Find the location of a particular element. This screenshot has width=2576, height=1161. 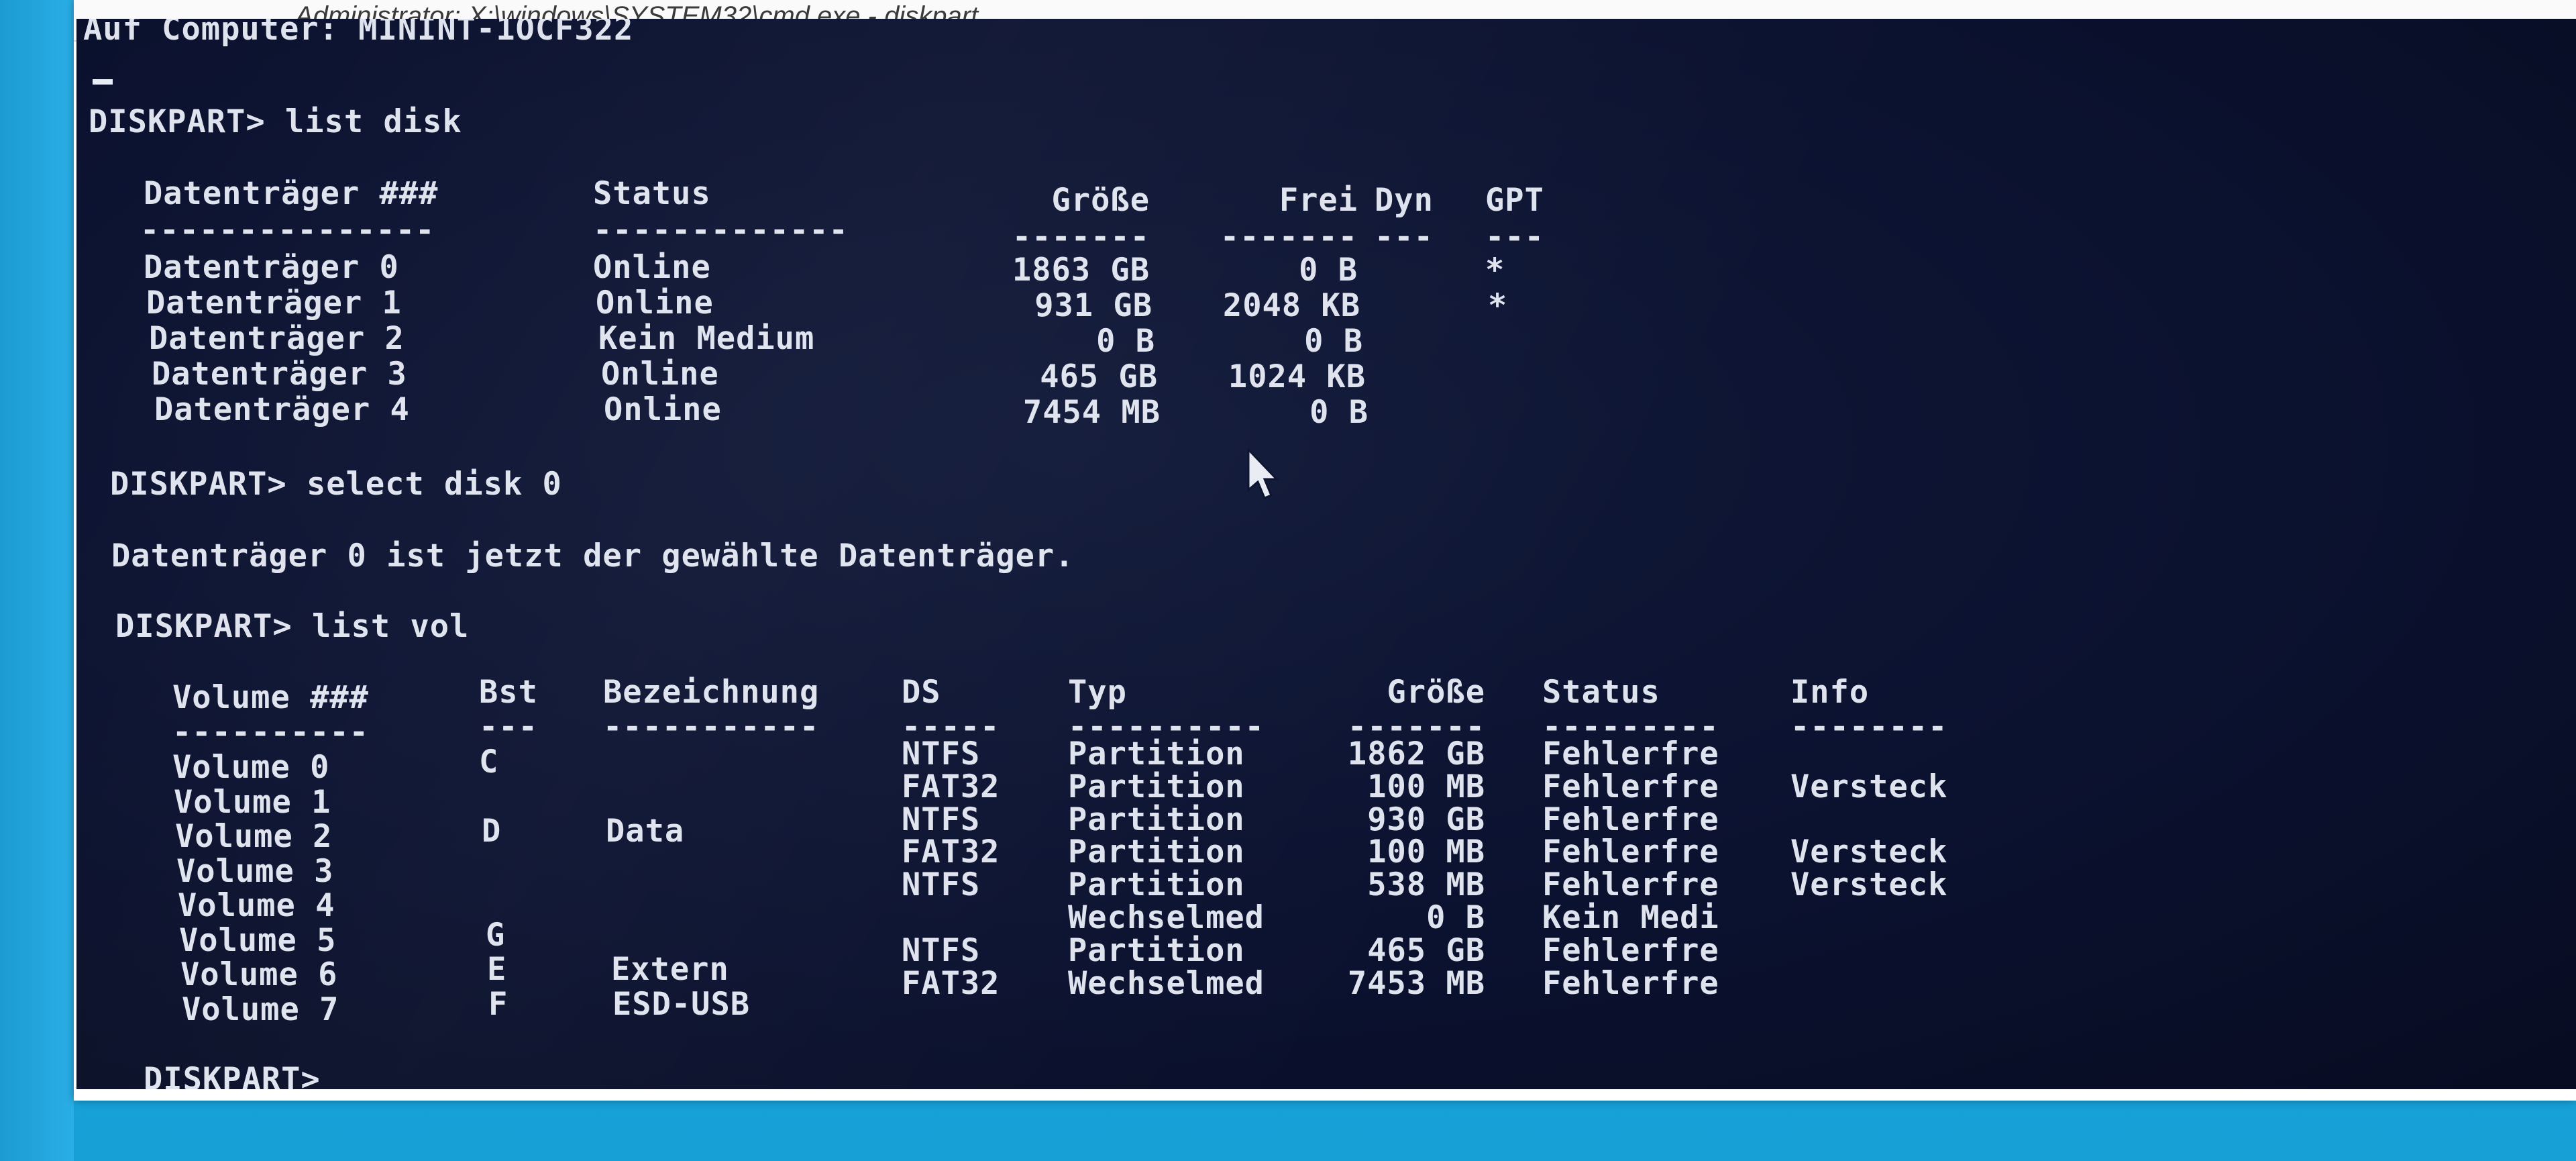

volume-table-cell: 465 GB is located at coordinates (1426, 950).